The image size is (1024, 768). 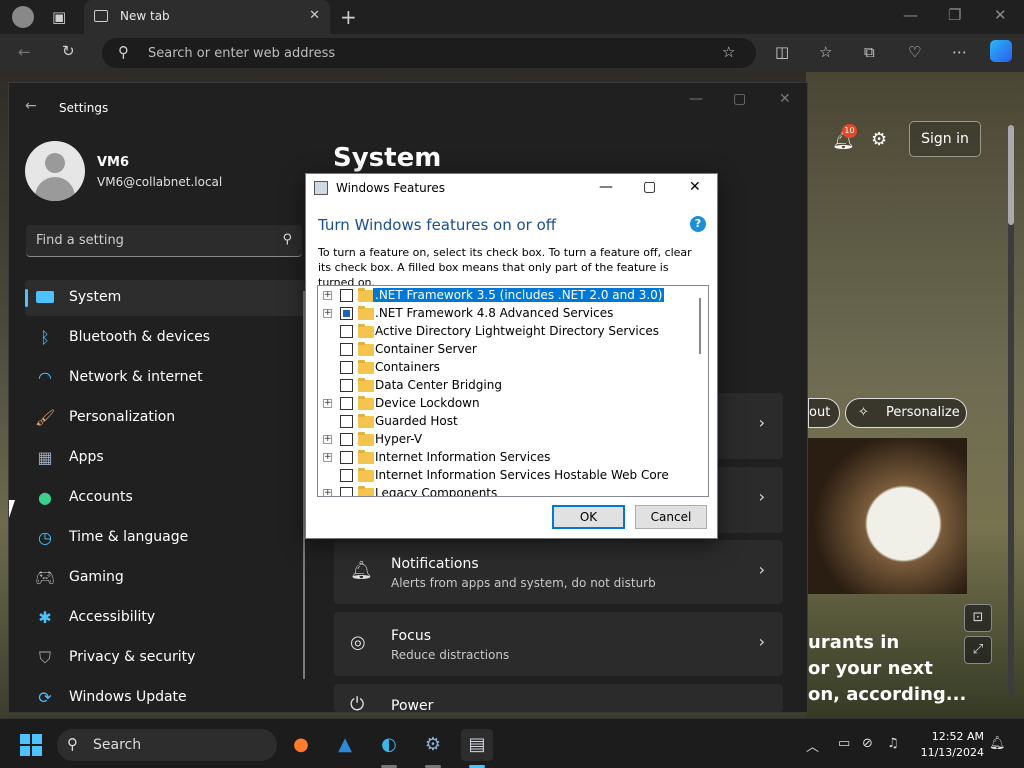 I want to click on feature-row: + Legacy Components, so click(x=508, y=490).